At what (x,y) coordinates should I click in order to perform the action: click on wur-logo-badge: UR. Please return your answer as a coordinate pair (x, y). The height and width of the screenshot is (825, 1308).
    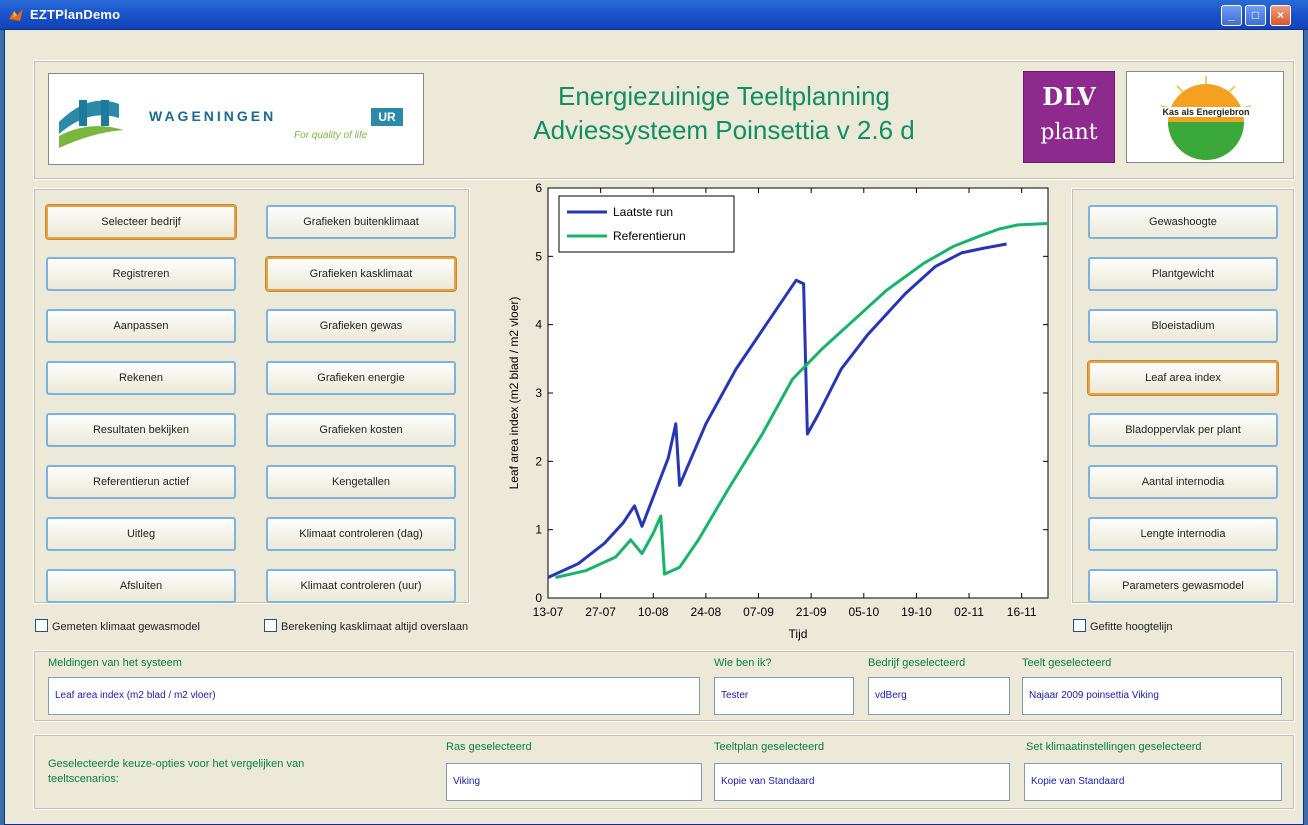
    Looking at the image, I should click on (387, 117).